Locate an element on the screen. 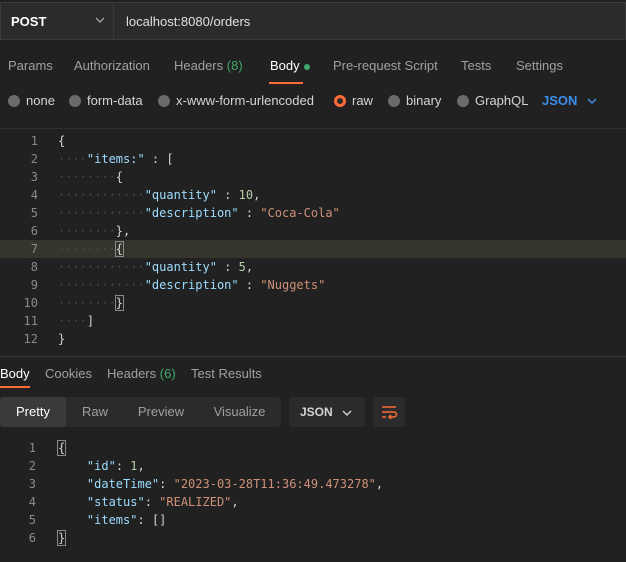 This screenshot has width=626, height=562. tab-authorization: Authorization is located at coordinates (112, 65).